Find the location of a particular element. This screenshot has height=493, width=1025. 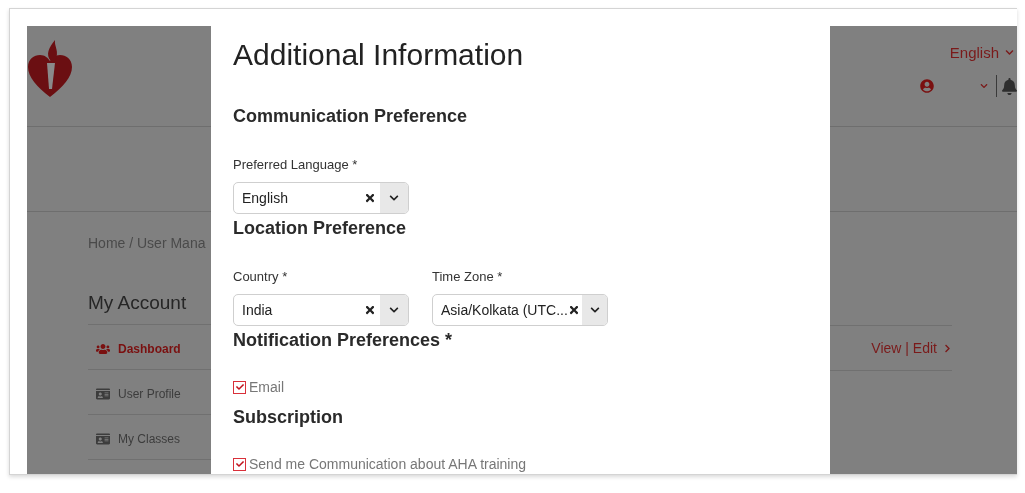

field-label: Country * is located at coordinates (261, 276).